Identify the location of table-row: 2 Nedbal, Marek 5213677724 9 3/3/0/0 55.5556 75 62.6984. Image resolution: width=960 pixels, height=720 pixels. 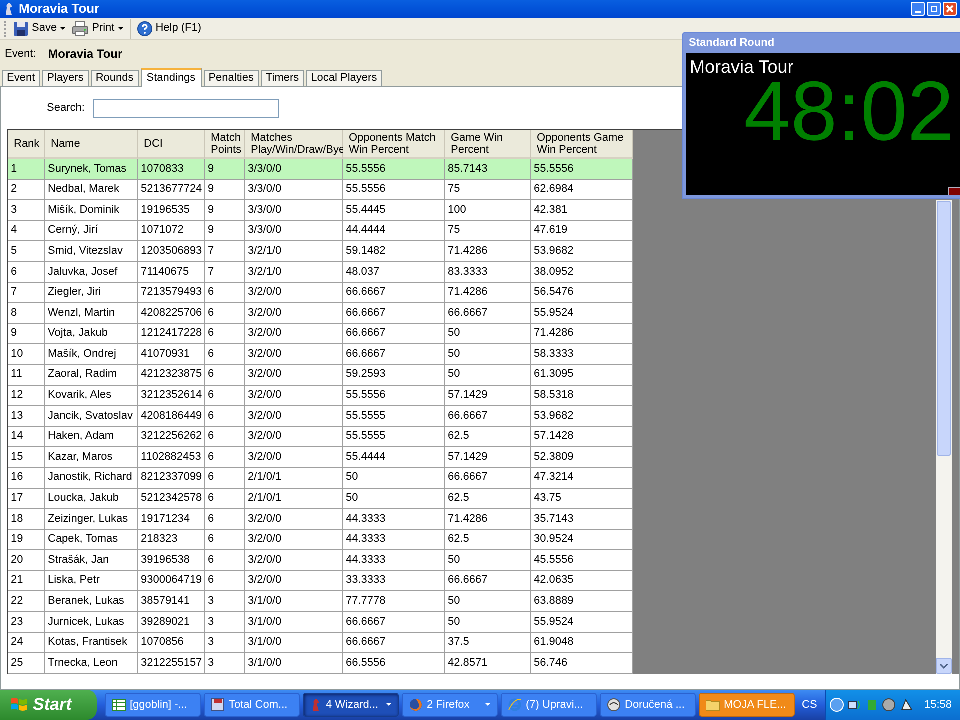
(320, 190).